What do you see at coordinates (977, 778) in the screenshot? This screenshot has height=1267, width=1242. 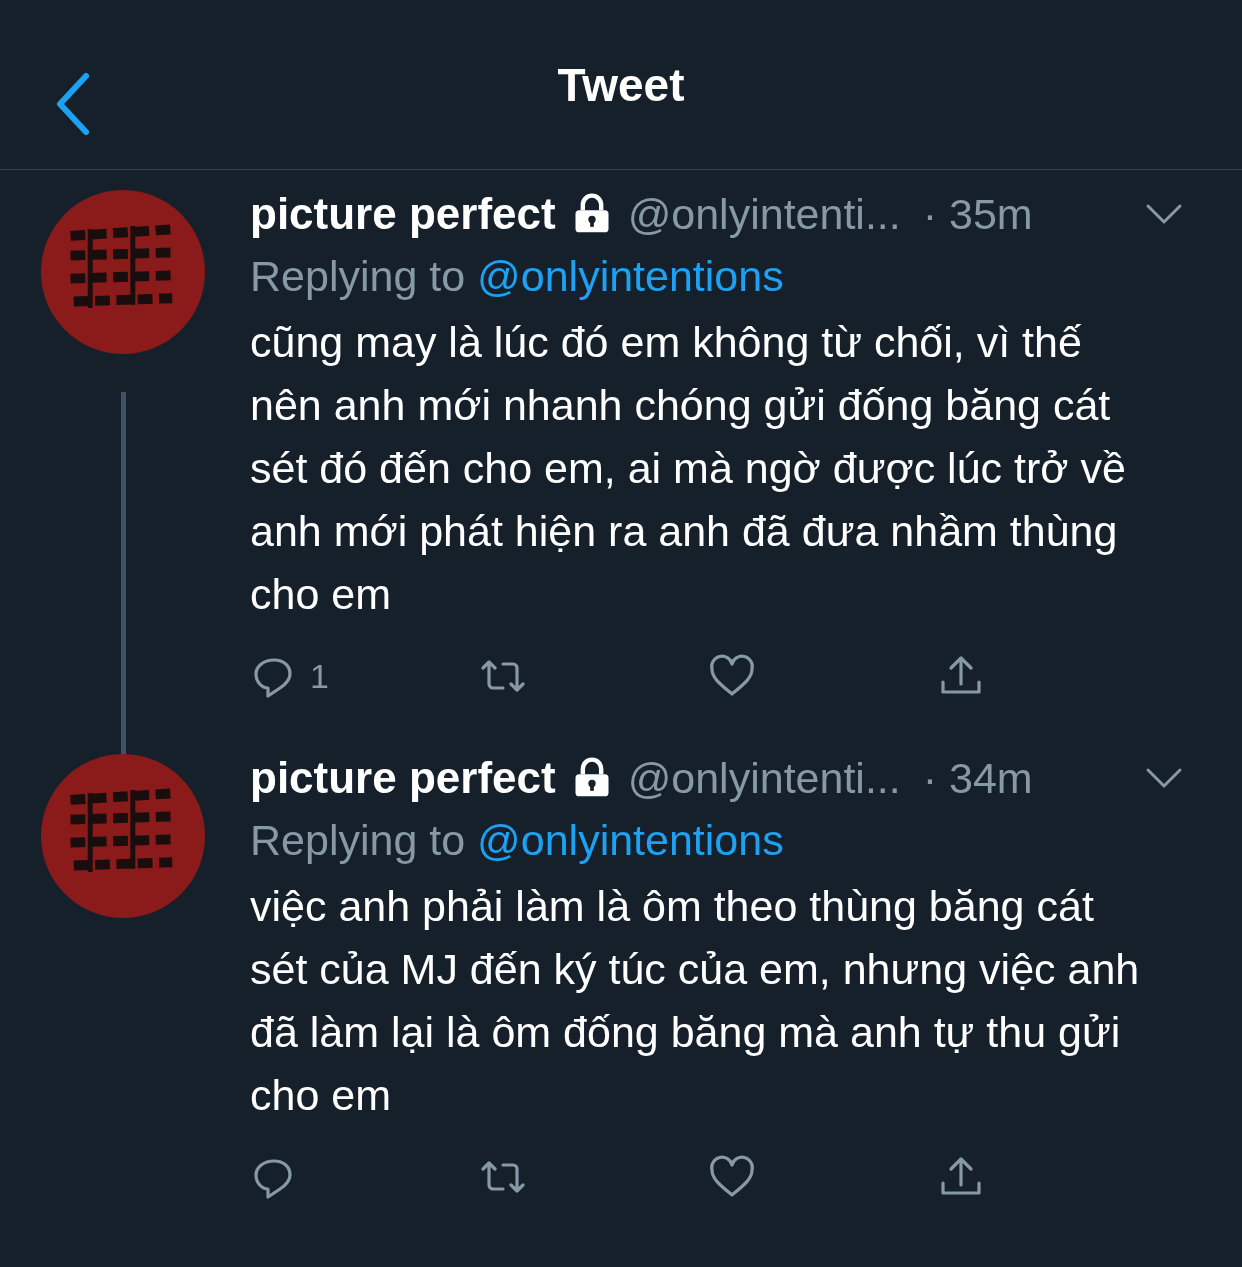 I see `timestamp: · 34m` at bounding box center [977, 778].